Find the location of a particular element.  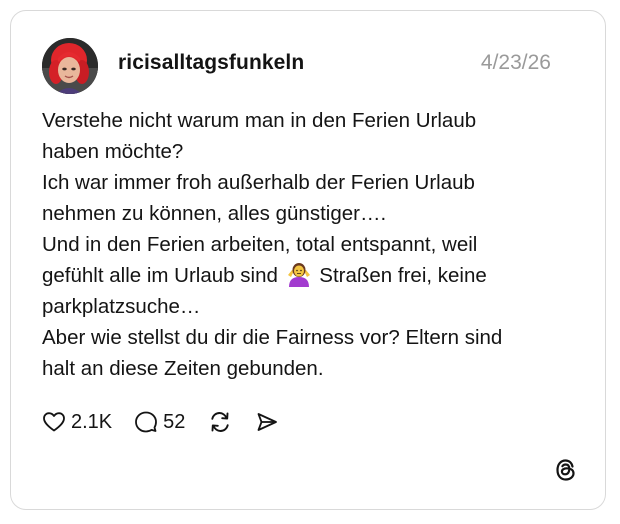

heart-icon is located at coordinates (54, 422).